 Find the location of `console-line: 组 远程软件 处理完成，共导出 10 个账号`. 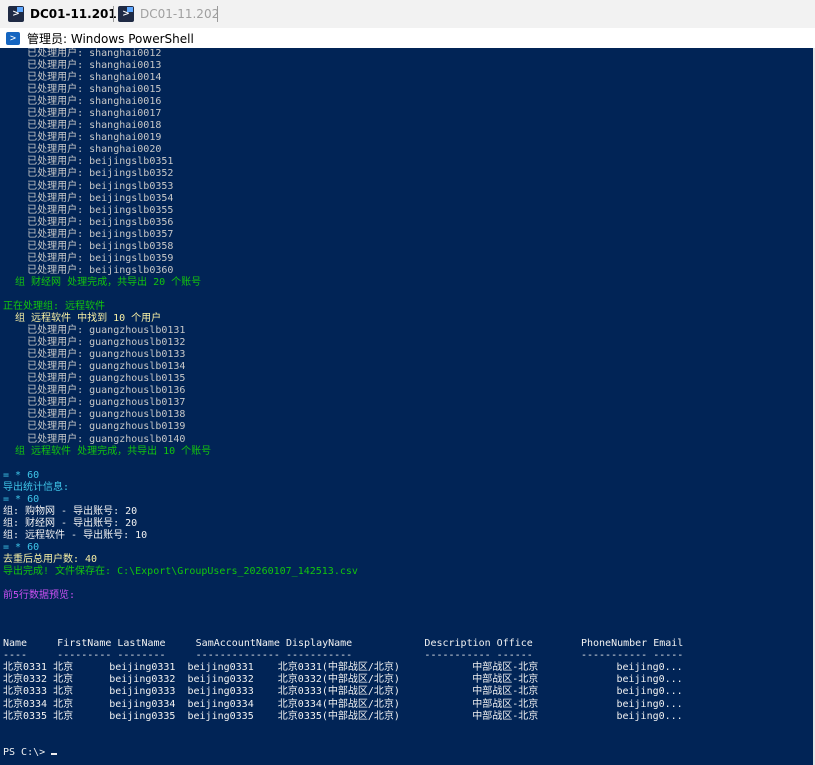

console-line: 组 远程软件 处理完成，共导出 10 个账号 is located at coordinates (107, 451).